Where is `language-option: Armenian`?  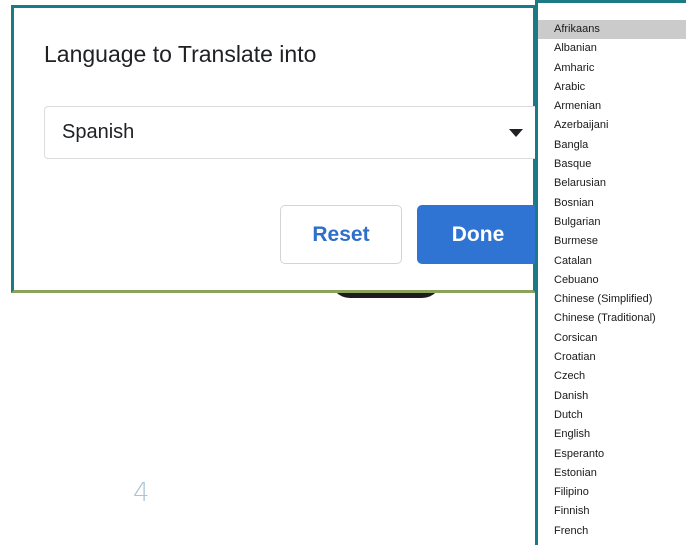
language-option: Armenian is located at coordinates (612, 106).